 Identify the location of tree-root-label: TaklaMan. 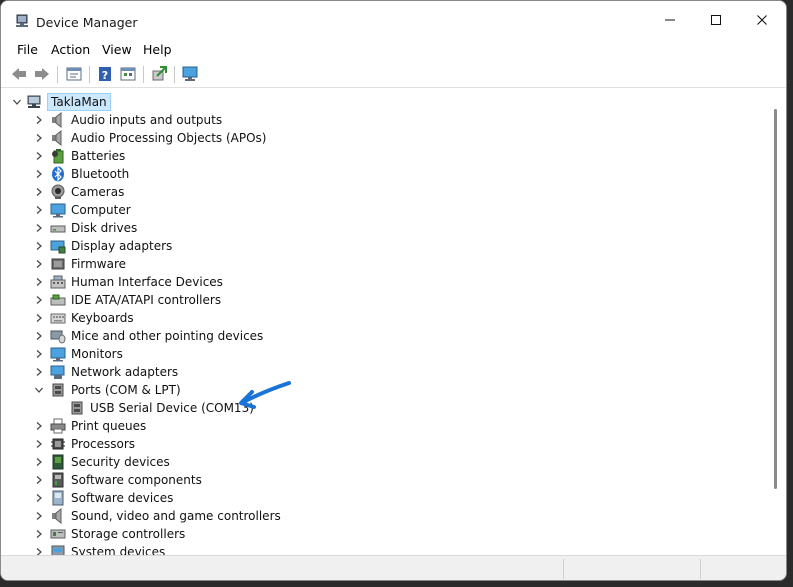
(79, 102).